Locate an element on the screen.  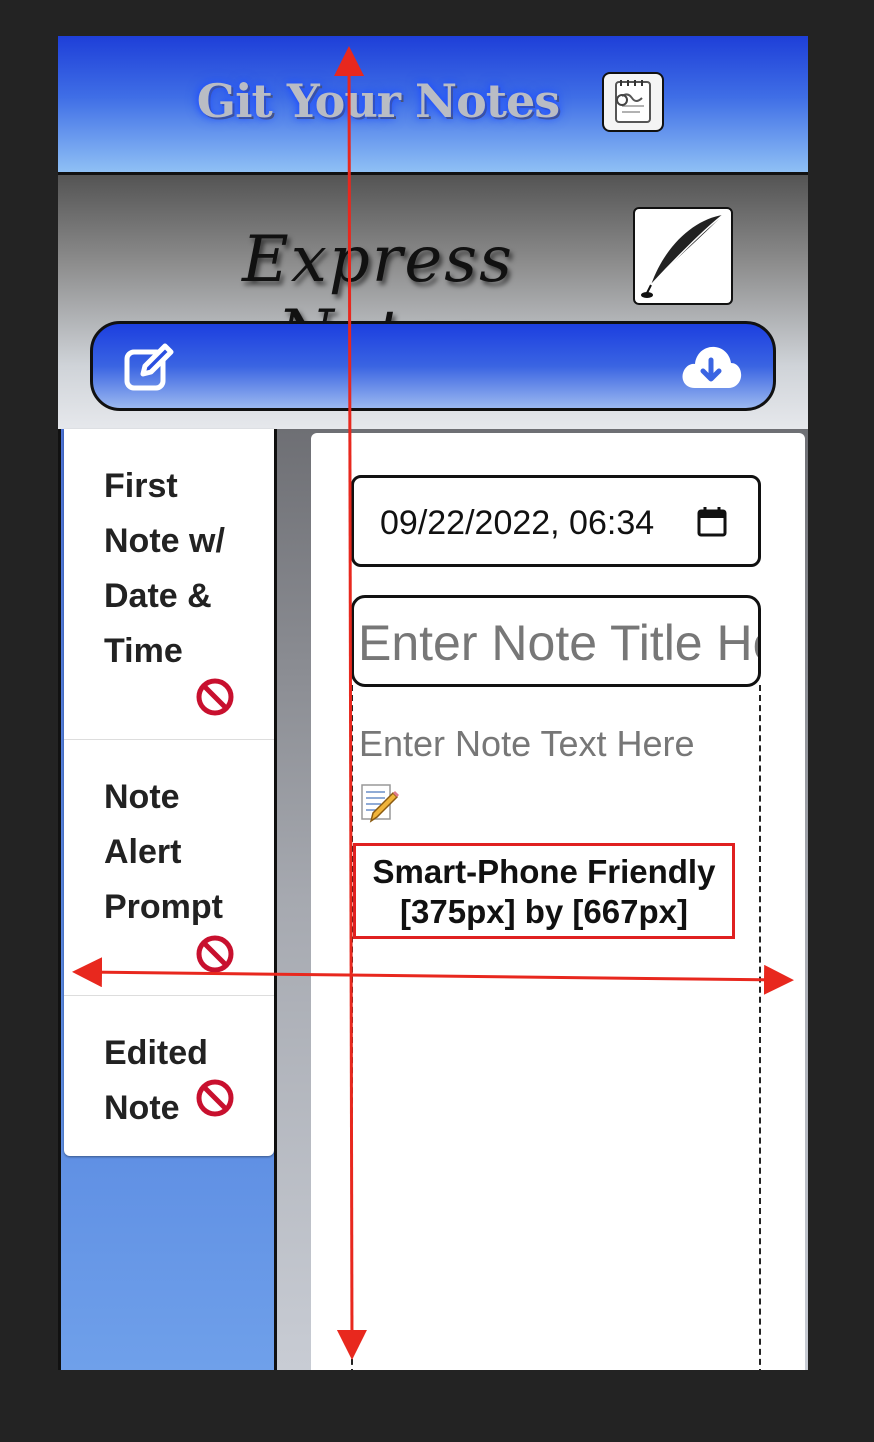
edit-note-icon is located at coordinates (149, 368).